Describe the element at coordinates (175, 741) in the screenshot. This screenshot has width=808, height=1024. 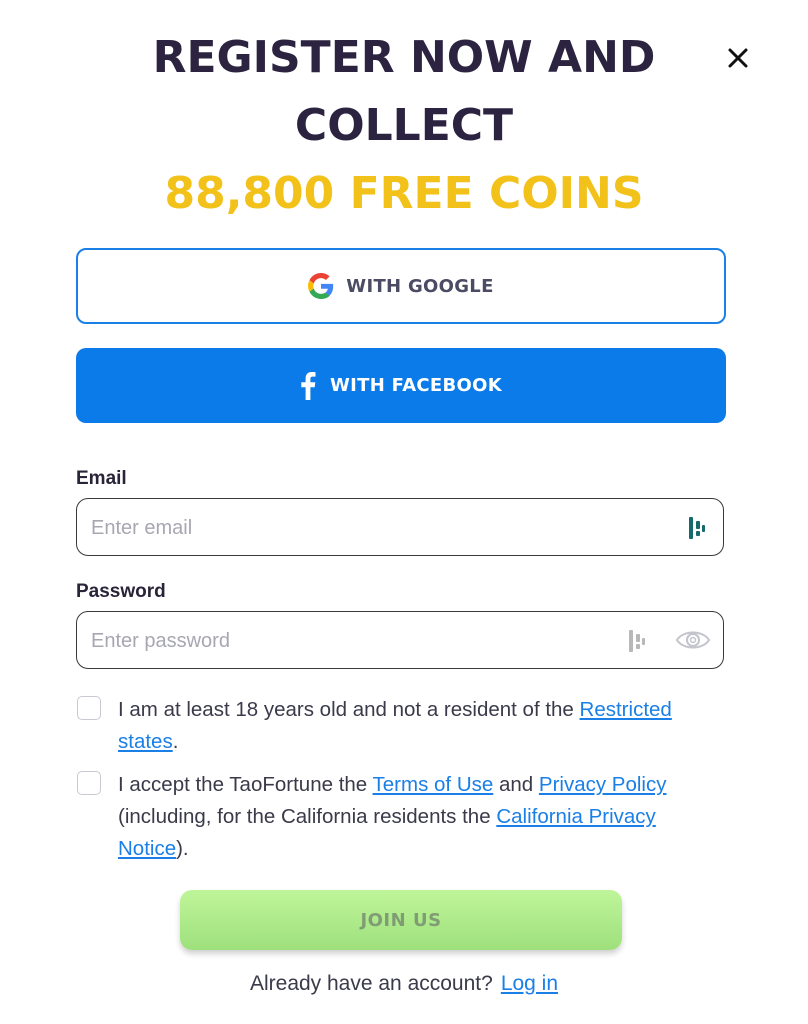
I see `age-consent-tail: .` at that location.